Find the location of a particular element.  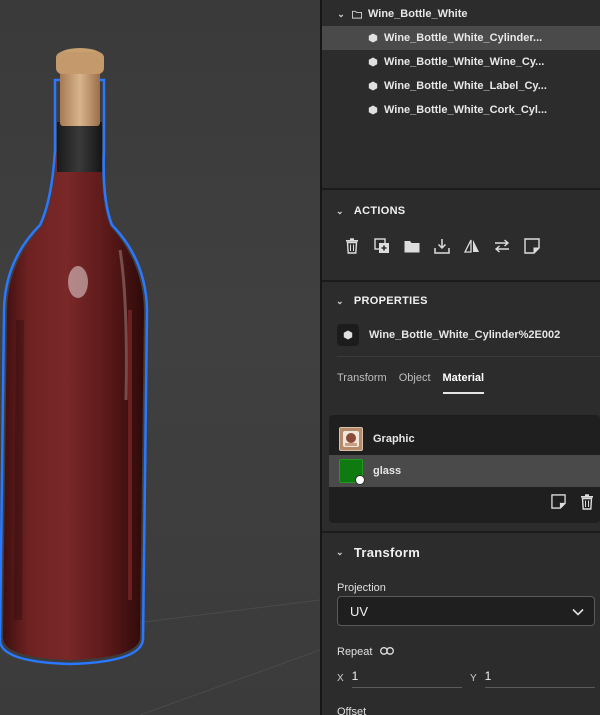

repeat-label: Repeat is located at coordinates (355, 652).